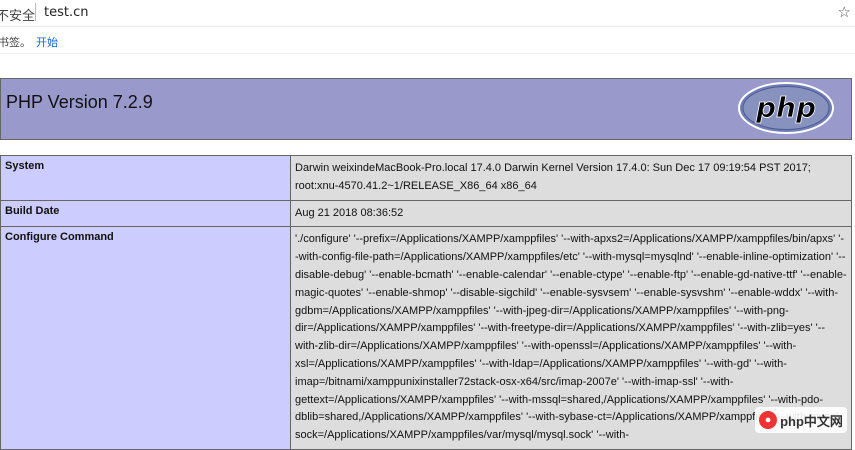 This screenshot has width=855, height=450. Describe the element at coordinates (426, 109) in the screenshot. I see `phpinfo-header: PHP Version 7.2.9 php` at that location.